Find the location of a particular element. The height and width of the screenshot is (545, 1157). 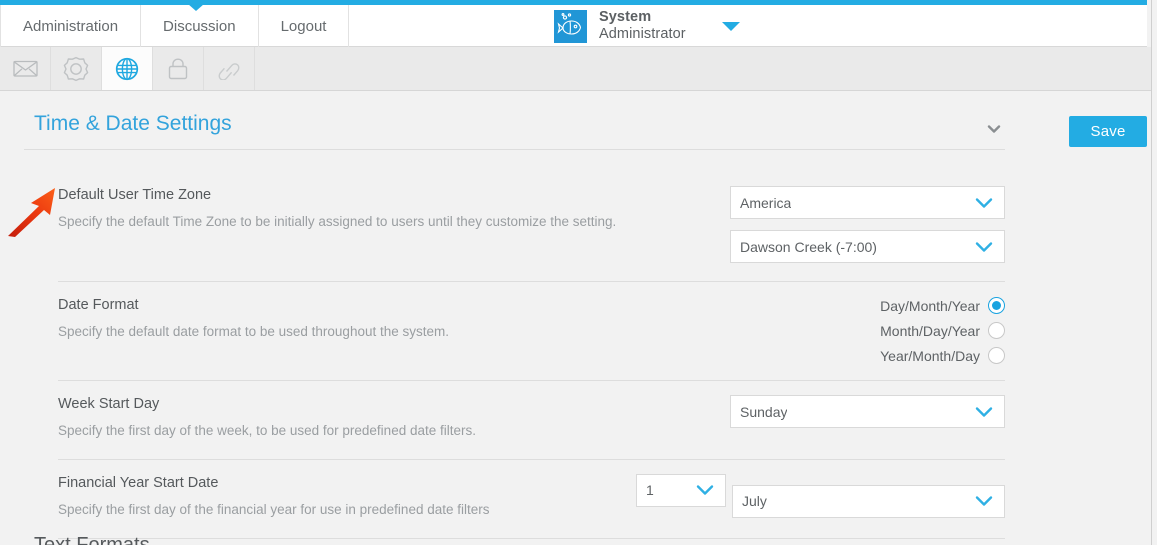

caret-down-icon is located at coordinates (730, 26).